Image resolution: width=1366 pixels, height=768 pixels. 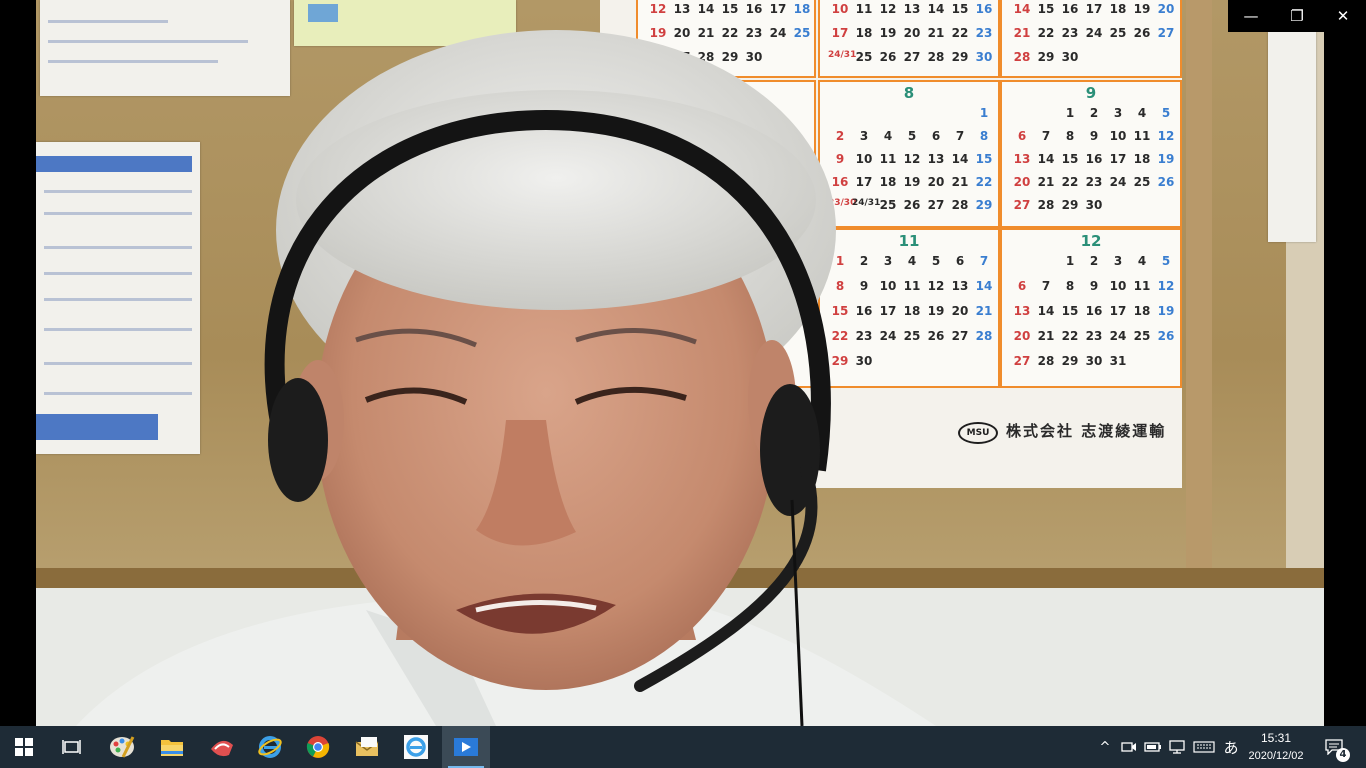 I want to click on mail-icon, so click(x=367, y=746).